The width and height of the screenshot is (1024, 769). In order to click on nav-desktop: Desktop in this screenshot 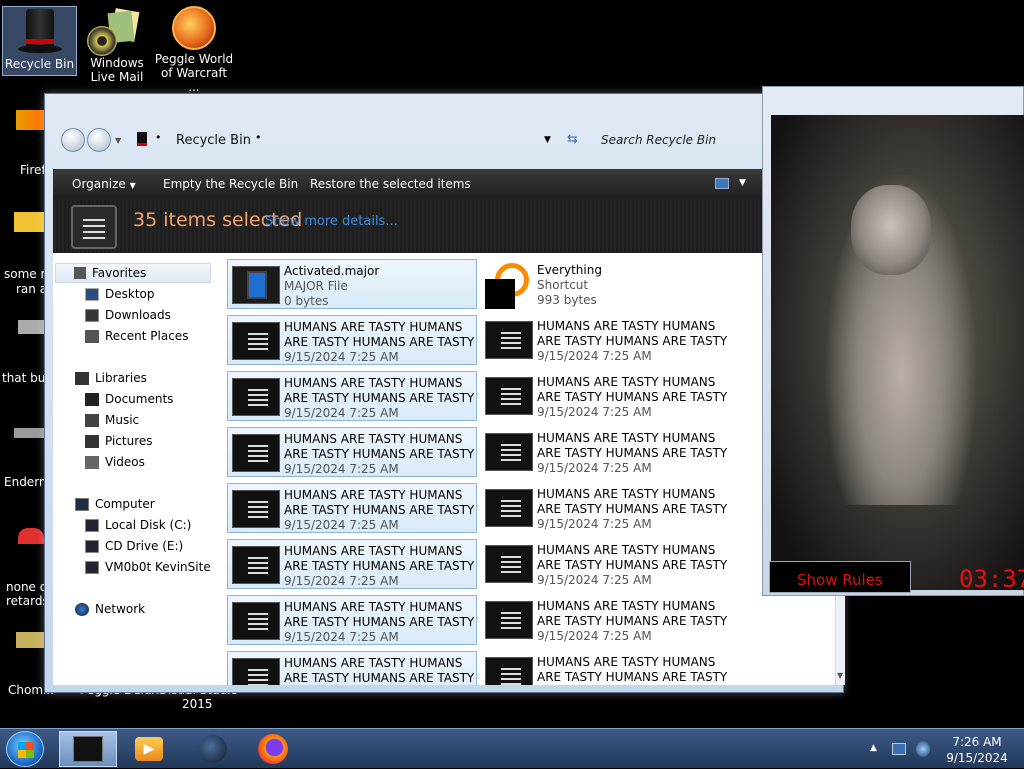, I will do `click(120, 294)`.